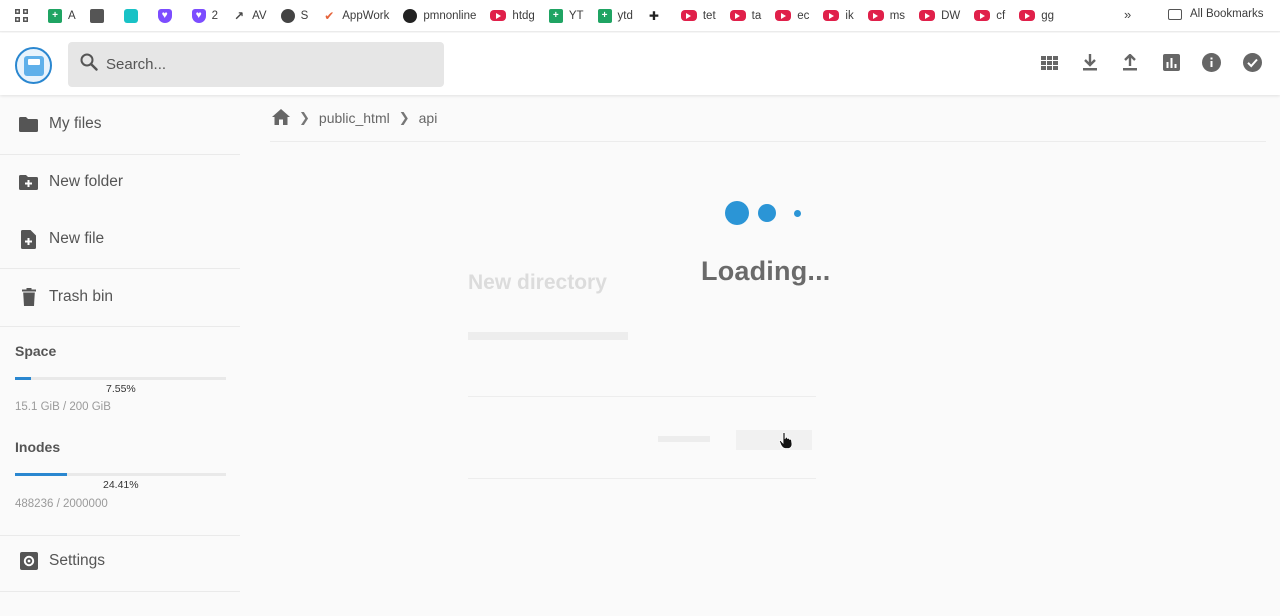 This screenshot has width=1280, height=616. What do you see at coordinates (287, 15) in the screenshot?
I see `globe-icon` at bounding box center [287, 15].